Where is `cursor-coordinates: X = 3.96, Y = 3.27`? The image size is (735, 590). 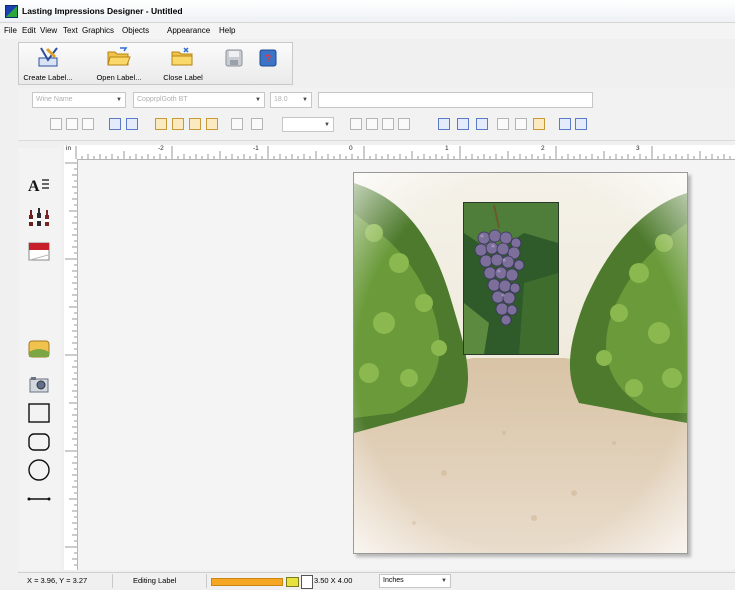 cursor-coordinates: X = 3.96, Y = 3.27 is located at coordinates (57, 580).